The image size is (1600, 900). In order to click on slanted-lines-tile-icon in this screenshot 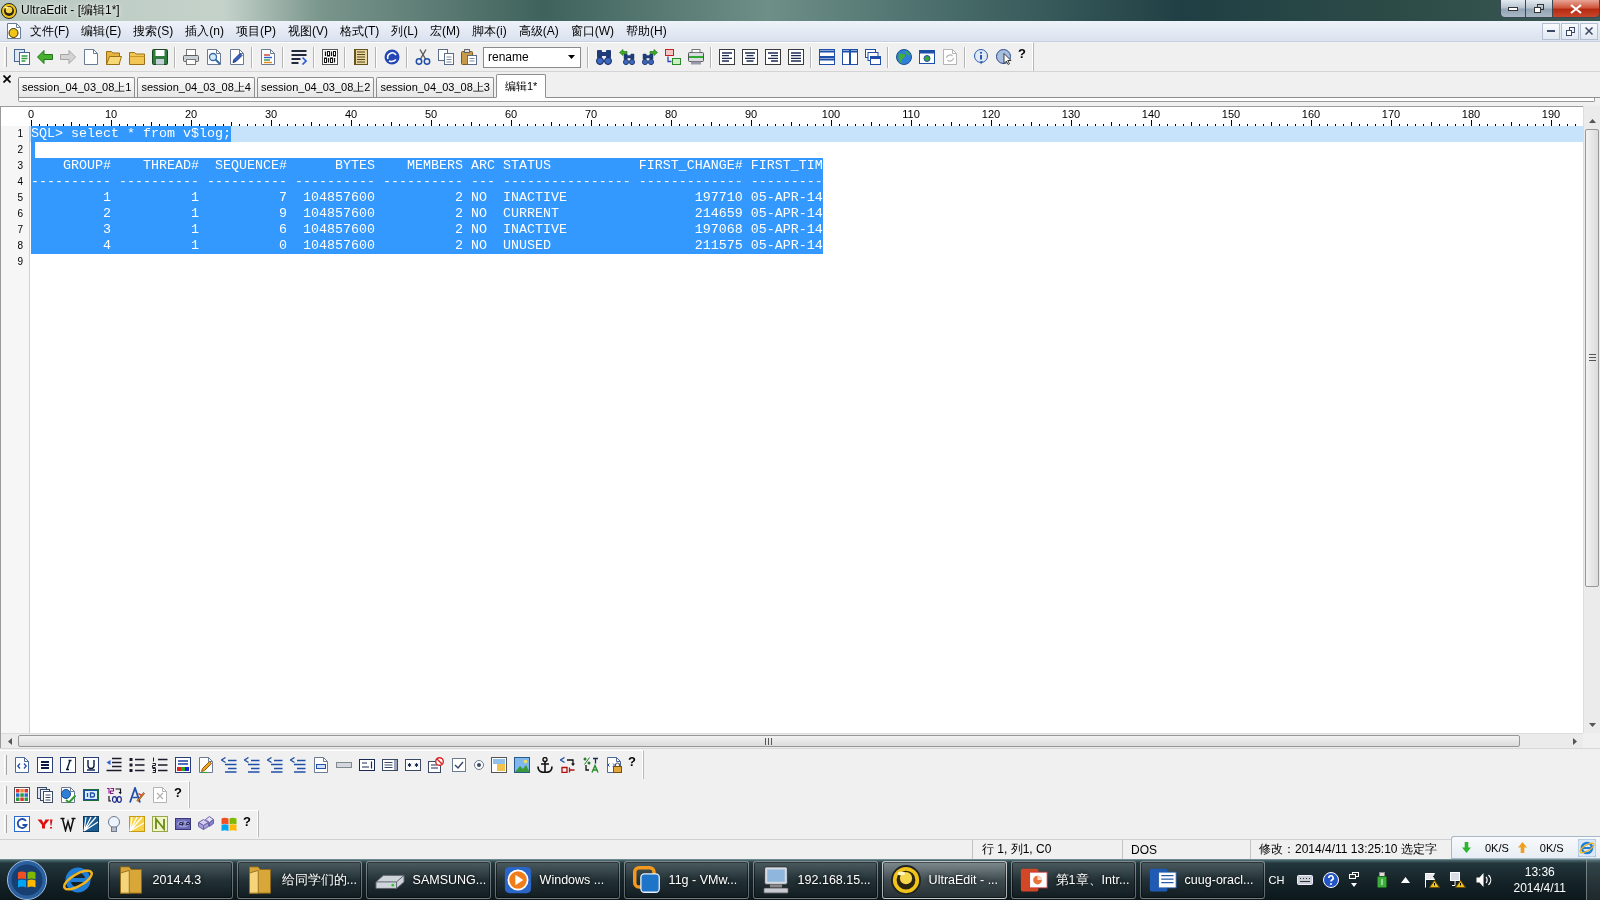, I will do `click(67, 765)`.